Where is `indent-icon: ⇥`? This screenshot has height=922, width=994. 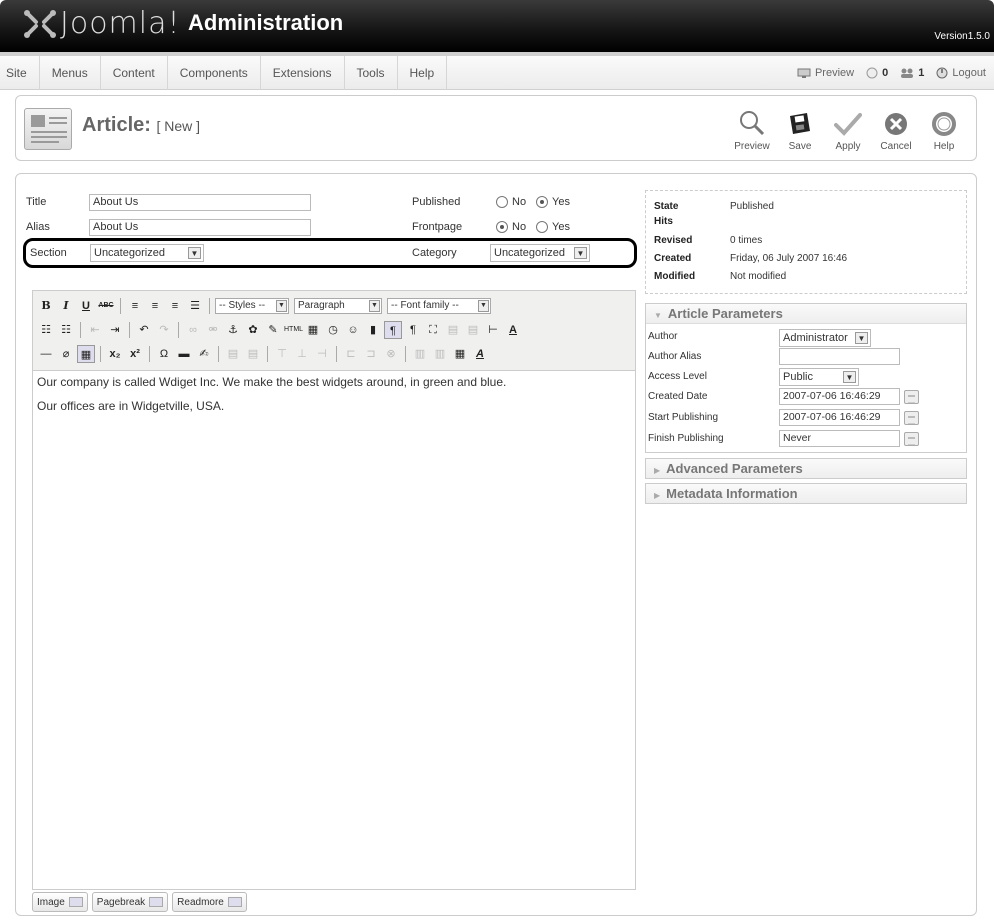
indent-icon: ⇥ is located at coordinates (115, 330).